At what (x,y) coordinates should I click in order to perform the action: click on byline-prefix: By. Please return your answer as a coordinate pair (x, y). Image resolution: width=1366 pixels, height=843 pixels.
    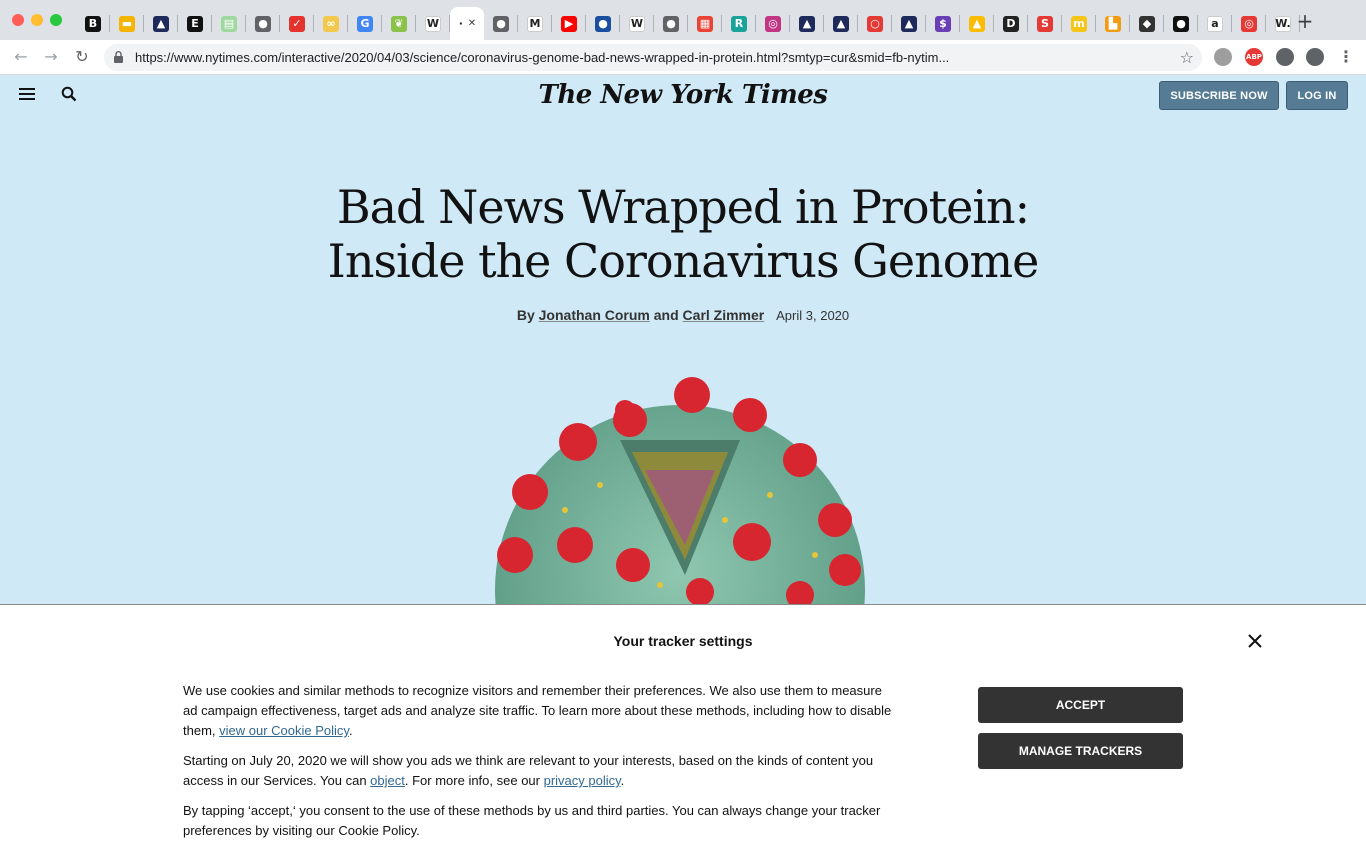
    Looking at the image, I should click on (525, 315).